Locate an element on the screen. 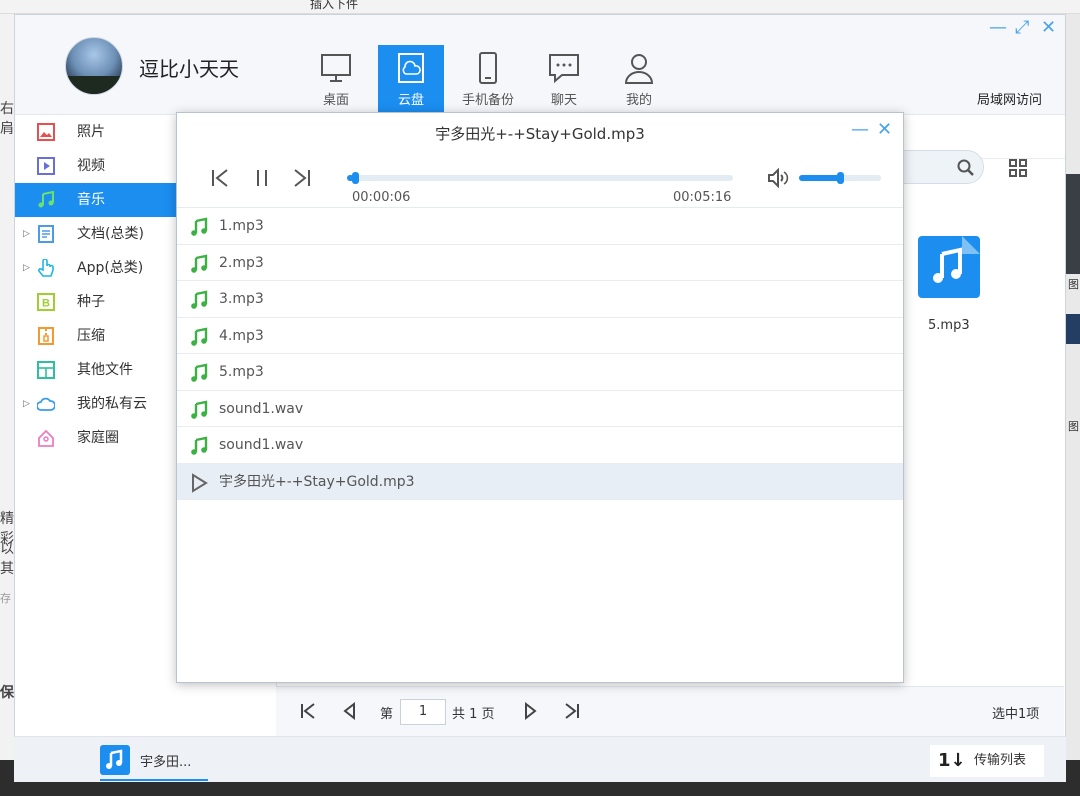 This screenshot has width=1080, height=796. tab-cloud-disk: 云盘 is located at coordinates (411, 80).